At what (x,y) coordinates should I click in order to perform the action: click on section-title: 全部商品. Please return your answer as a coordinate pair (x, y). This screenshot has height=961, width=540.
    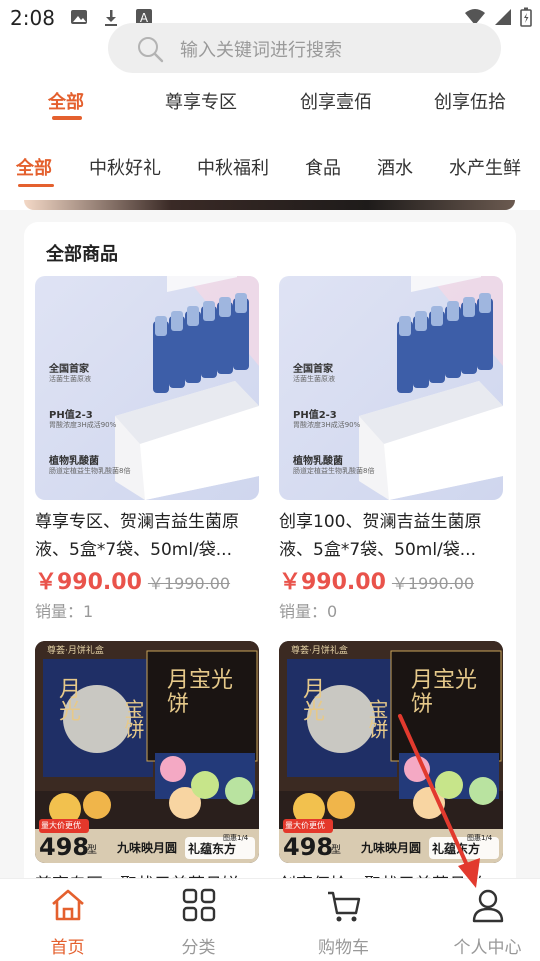
    Looking at the image, I should click on (82, 254).